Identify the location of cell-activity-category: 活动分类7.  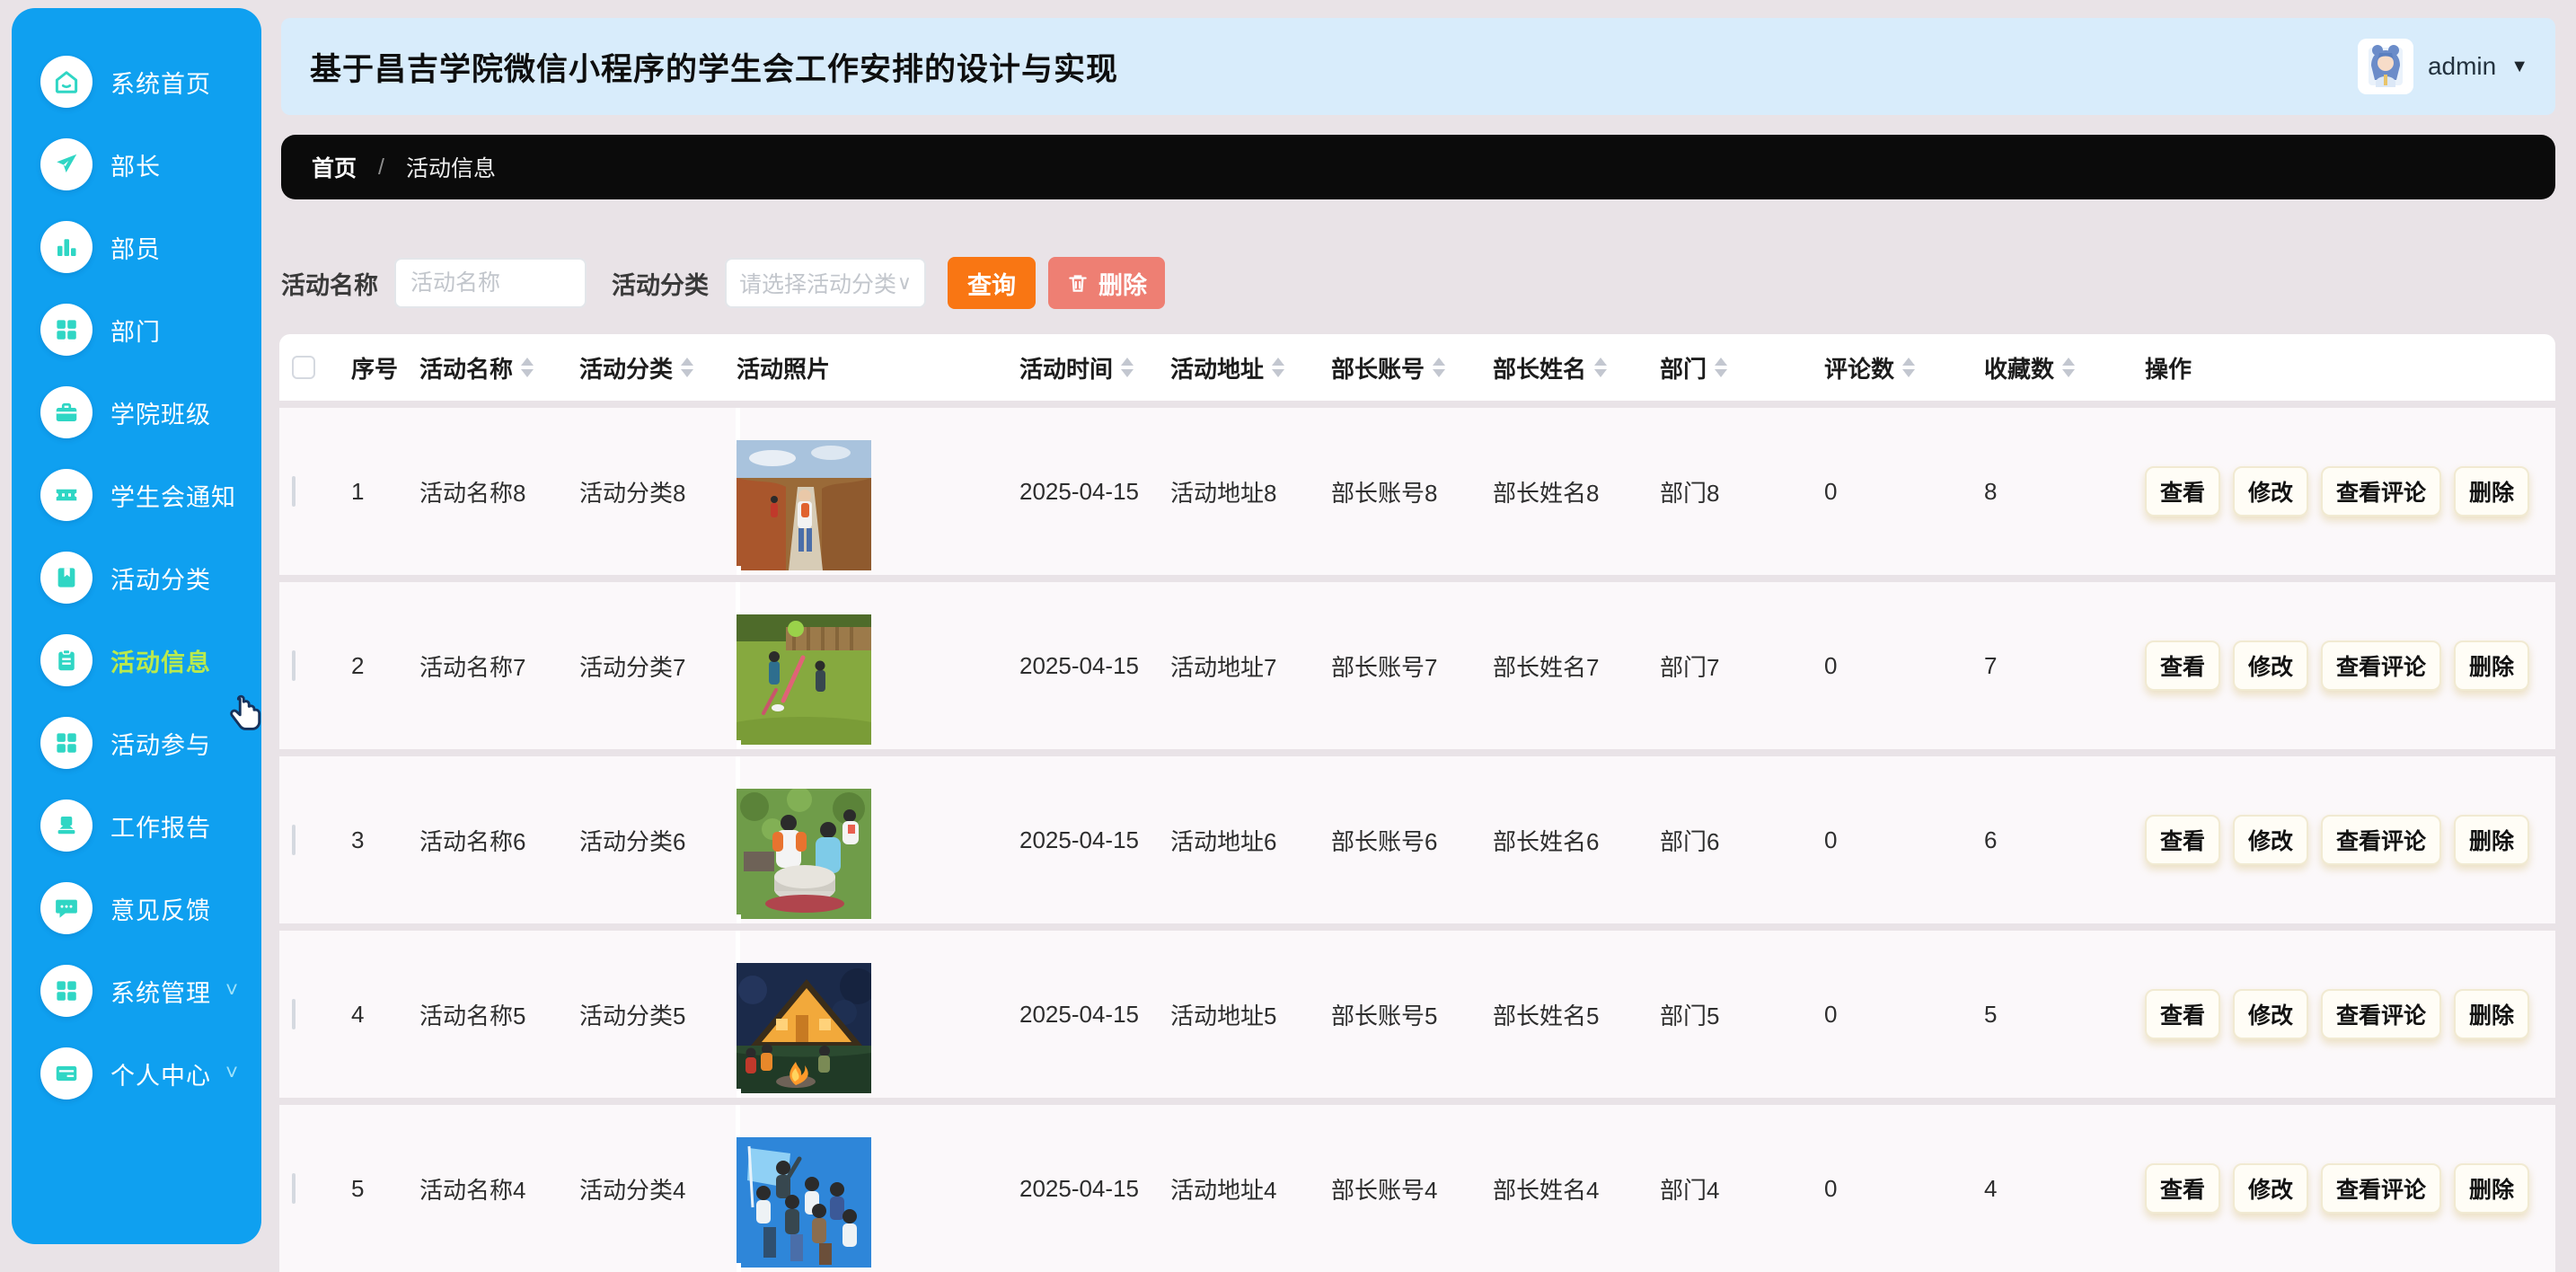
(632, 667).